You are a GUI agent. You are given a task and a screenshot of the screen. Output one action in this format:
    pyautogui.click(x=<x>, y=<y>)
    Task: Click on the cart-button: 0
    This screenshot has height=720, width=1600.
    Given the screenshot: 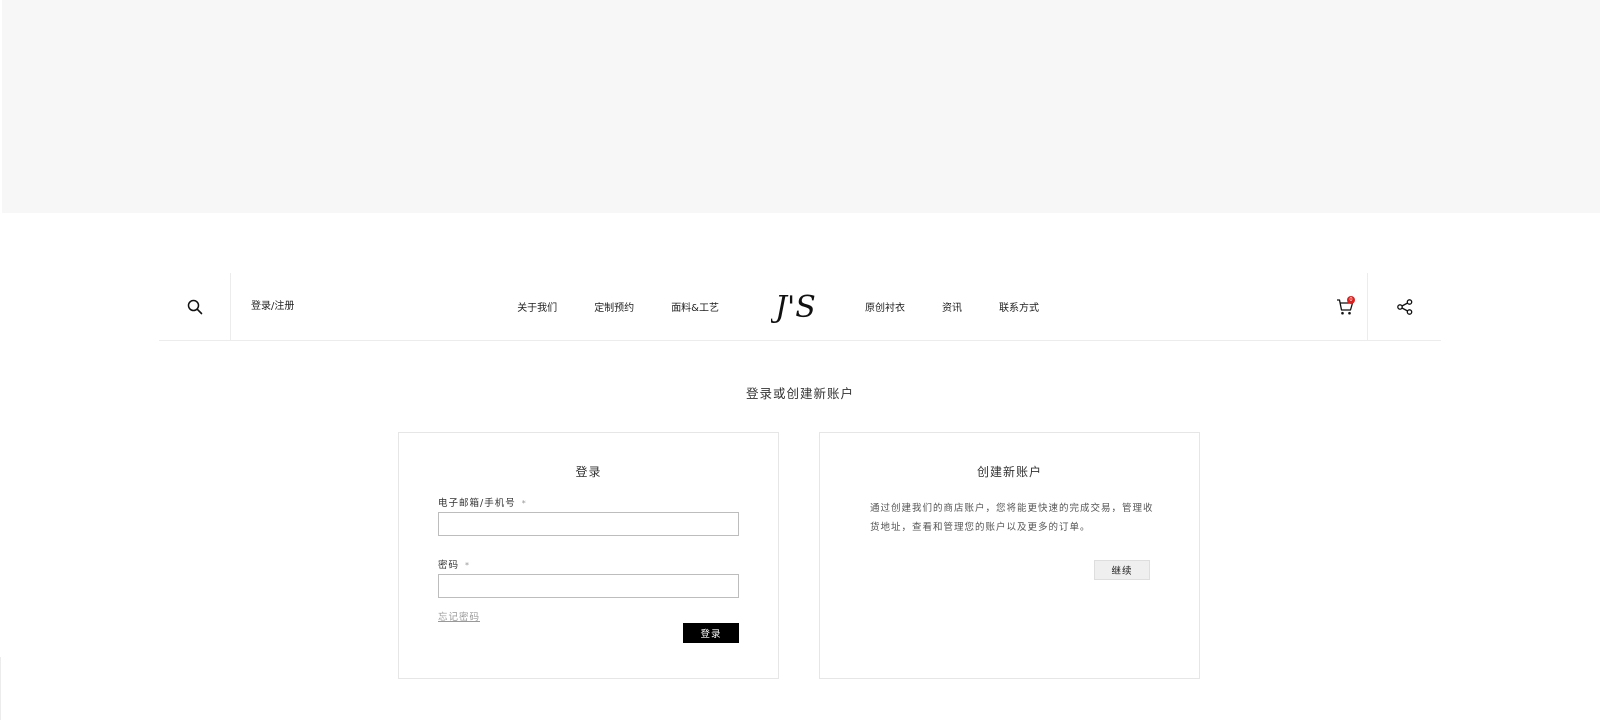 What is the action you would take?
    pyautogui.click(x=1345, y=306)
    